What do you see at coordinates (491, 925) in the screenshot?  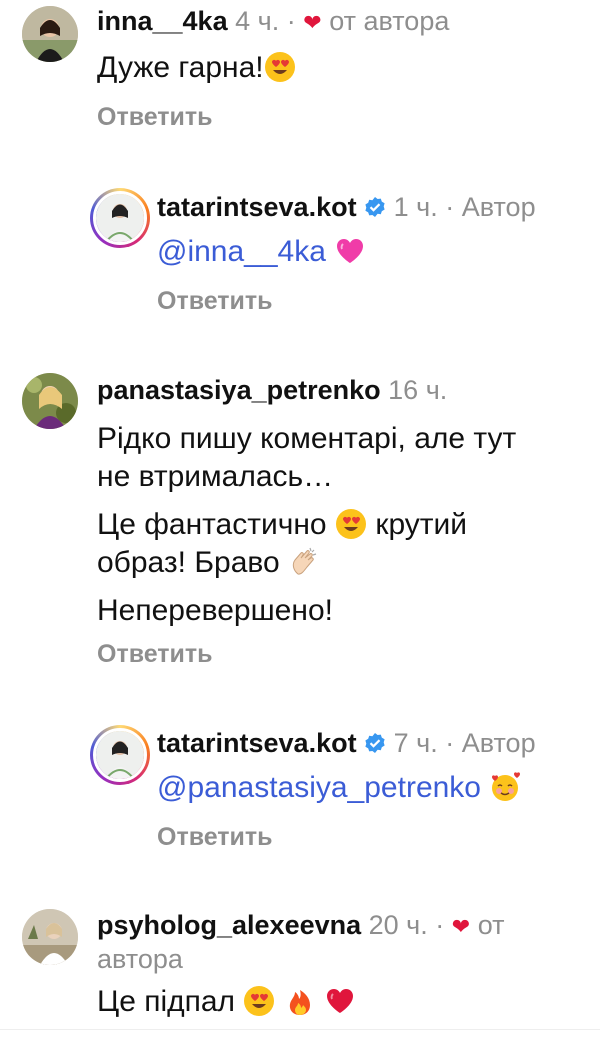 I see `liked-by-author-label: от` at bounding box center [491, 925].